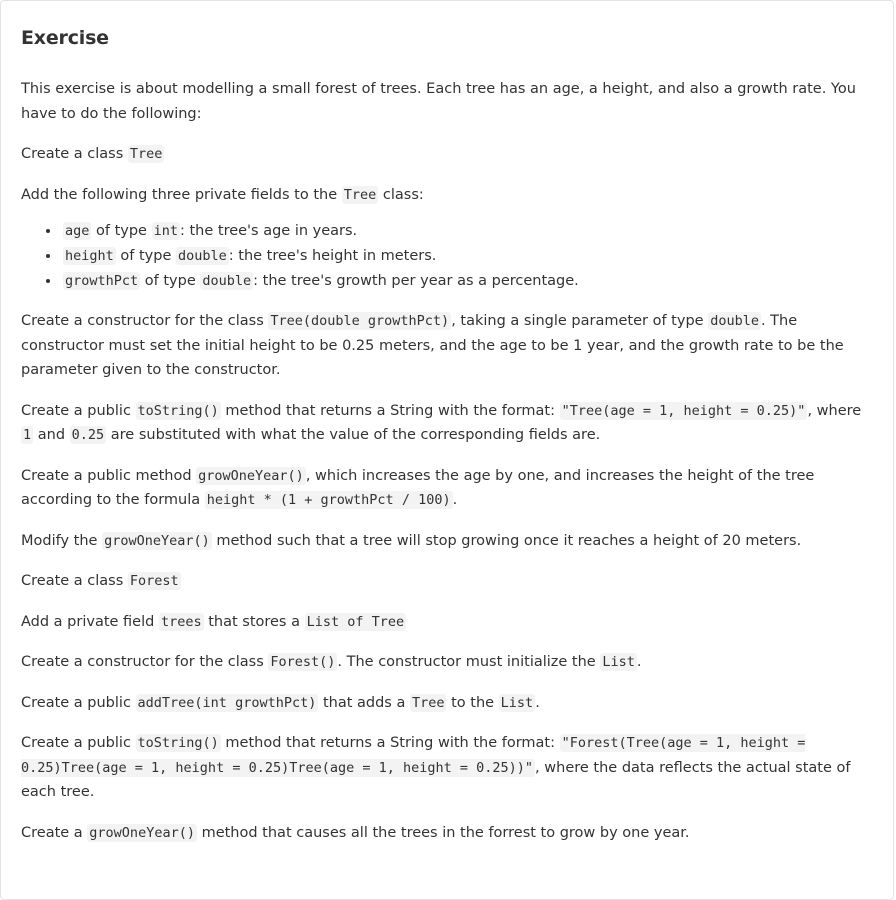 This screenshot has height=900, width=896. Describe the element at coordinates (181, 621) in the screenshot. I see `code-trees: trees` at that location.